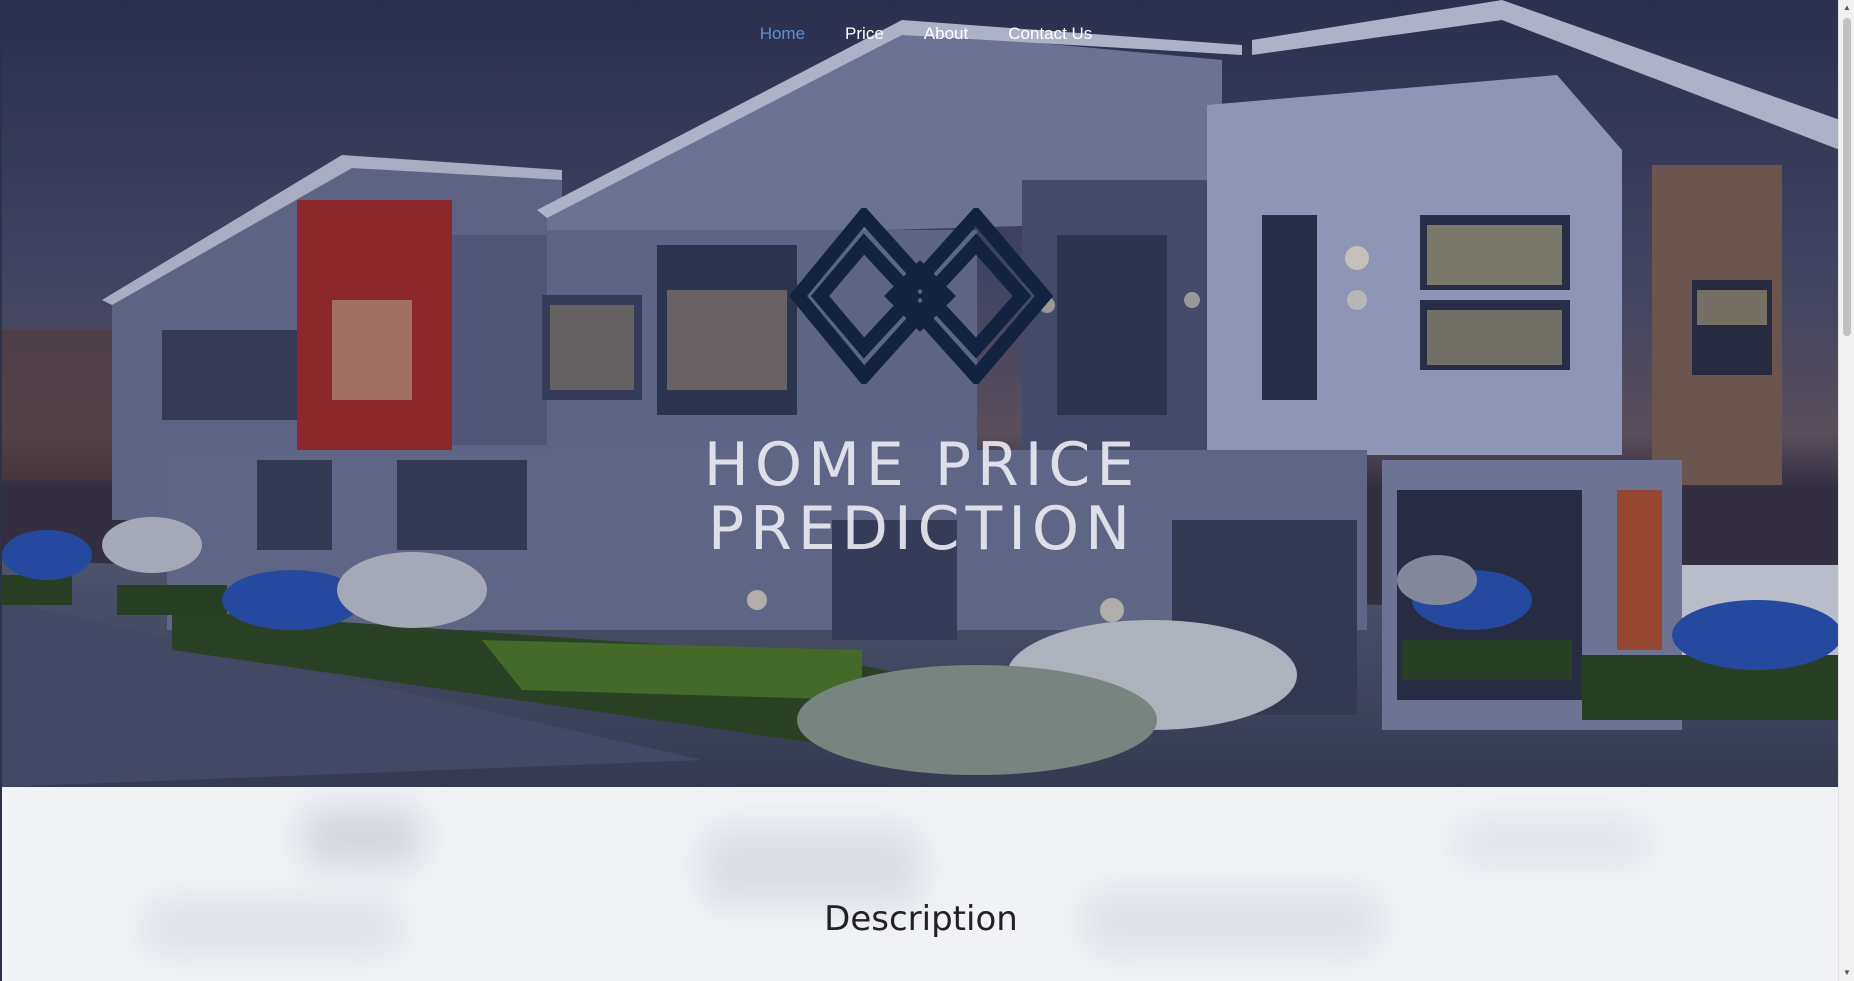 The width and height of the screenshot is (1854, 981). What do you see at coordinates (920, 34) in the screenshot?
I see `main-nav: Home Price About Contact Us` at bounding box center [920, 34].